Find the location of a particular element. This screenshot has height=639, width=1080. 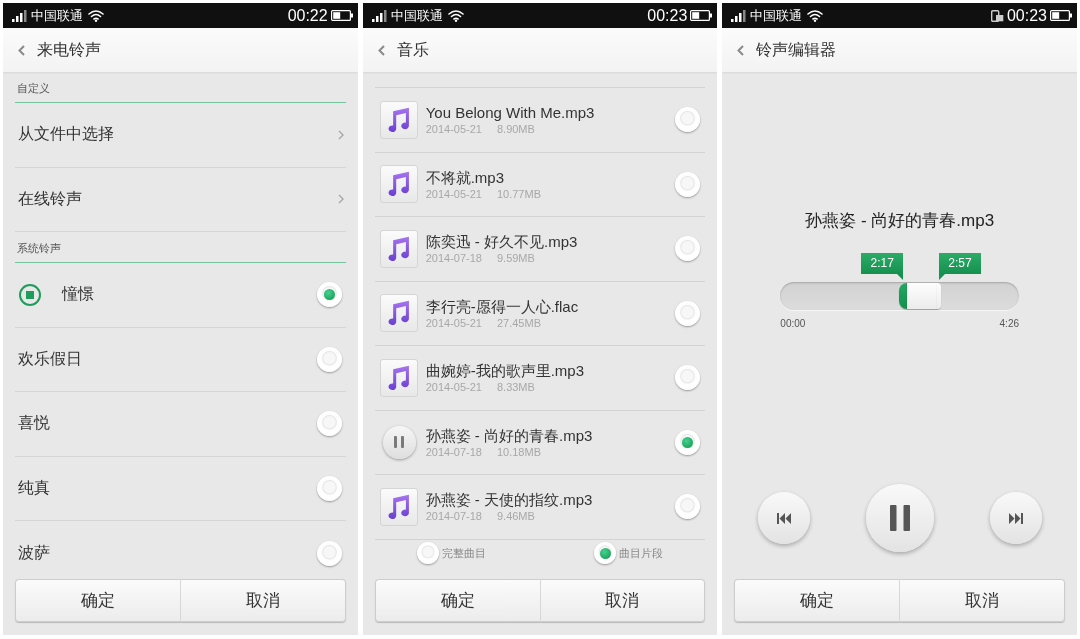

screen-title: 音乐 is located at coordinates (412, 49).